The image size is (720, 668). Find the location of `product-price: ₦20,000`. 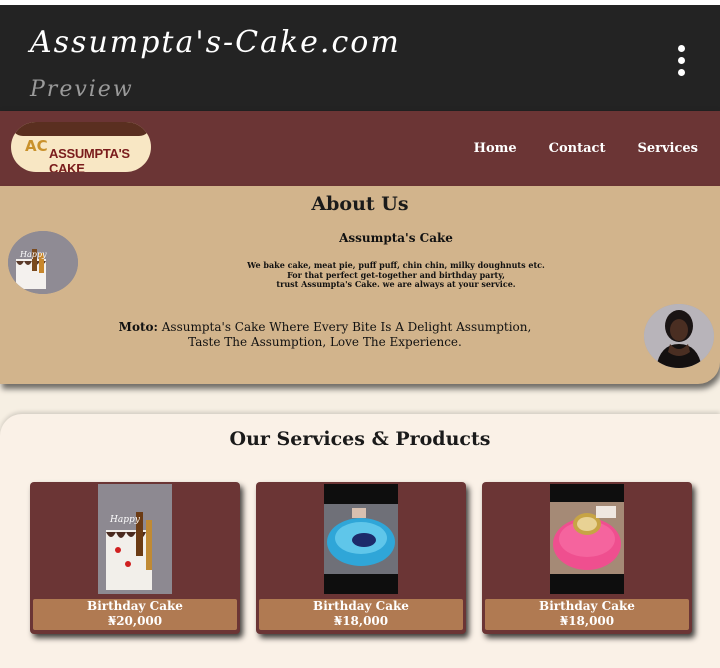

product-price: ₦20,000 is located at coordinates (135, 621).